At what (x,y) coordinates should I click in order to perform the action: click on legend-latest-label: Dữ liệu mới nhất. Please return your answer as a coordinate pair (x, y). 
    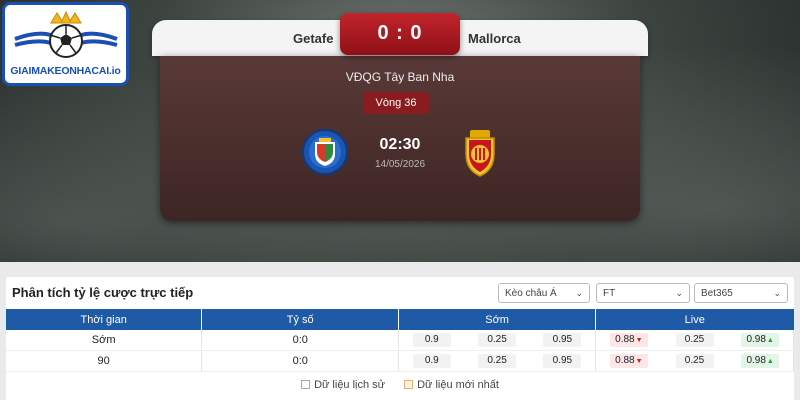
    Looking at the image, I should click on (458, 385).